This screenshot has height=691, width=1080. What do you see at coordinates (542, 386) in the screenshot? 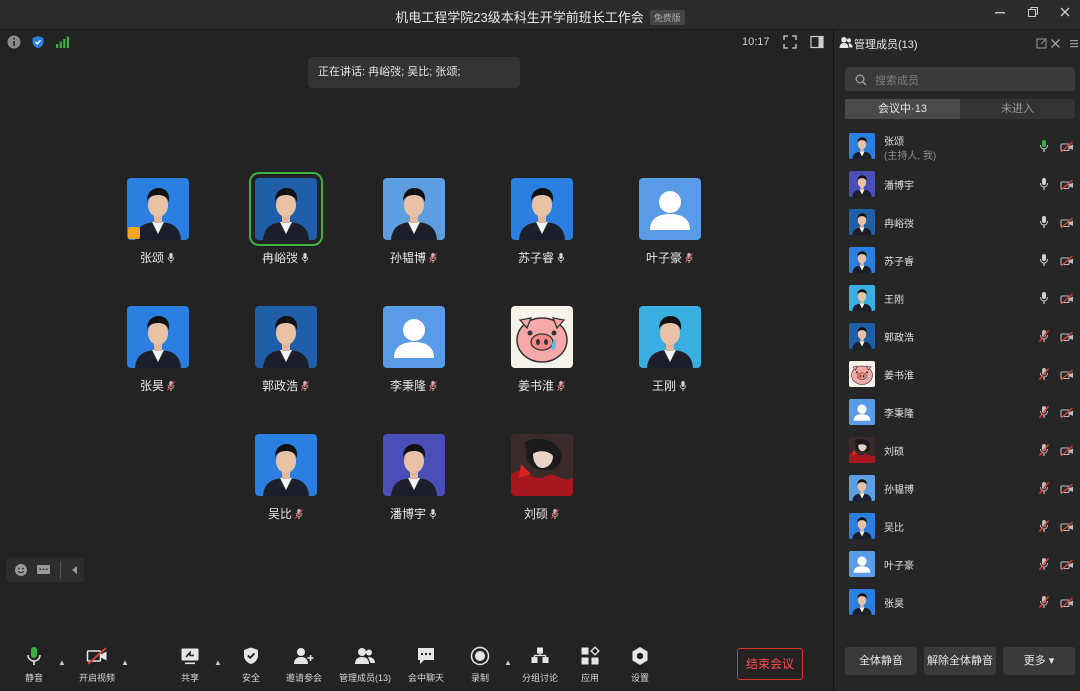
I see `participant-name-row: 姜书淮` at bounding box center [542, 386].